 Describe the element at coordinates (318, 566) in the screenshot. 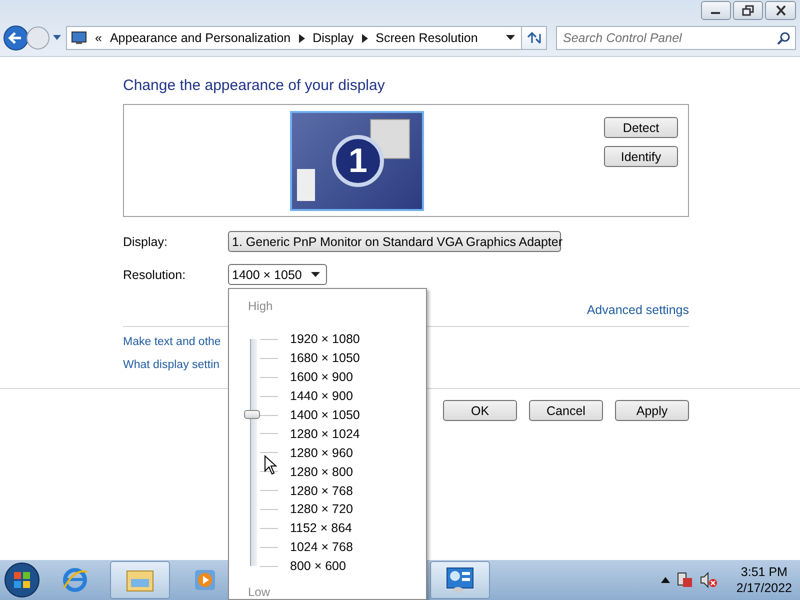

I see `resolution-option: 800 × 600` at that location.